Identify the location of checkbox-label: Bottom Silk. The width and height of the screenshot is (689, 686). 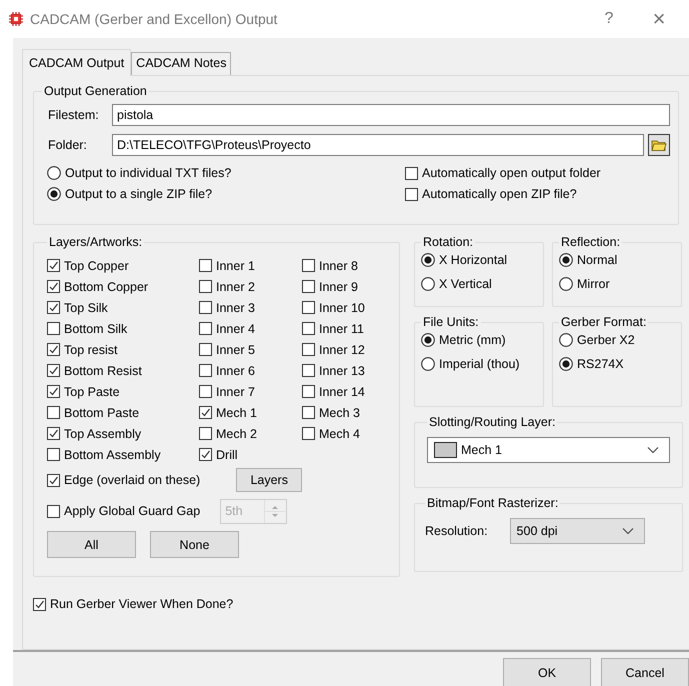
(96, 329).